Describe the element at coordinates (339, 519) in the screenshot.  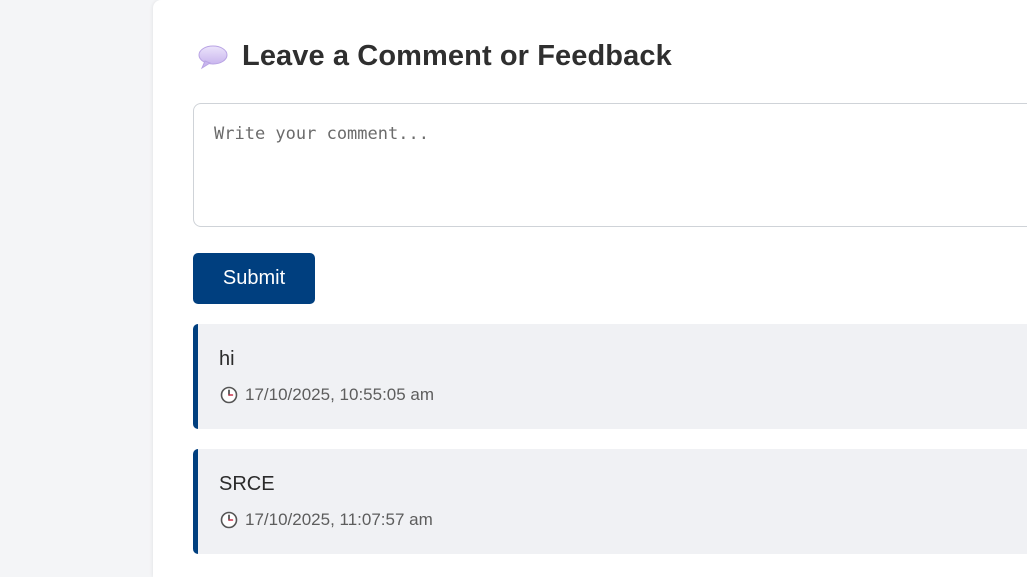
I see `comment-timestamp: 17/10/2025, 11:07:57 am` at that location.